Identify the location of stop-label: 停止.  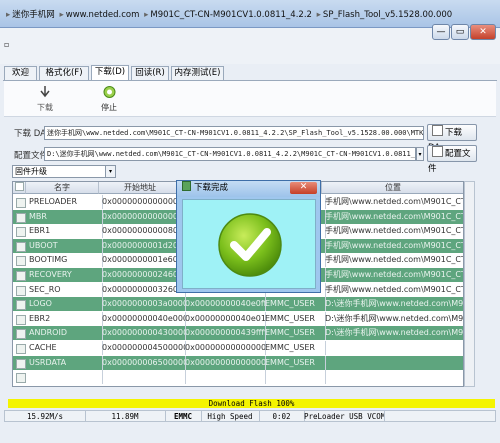
(109, 107).